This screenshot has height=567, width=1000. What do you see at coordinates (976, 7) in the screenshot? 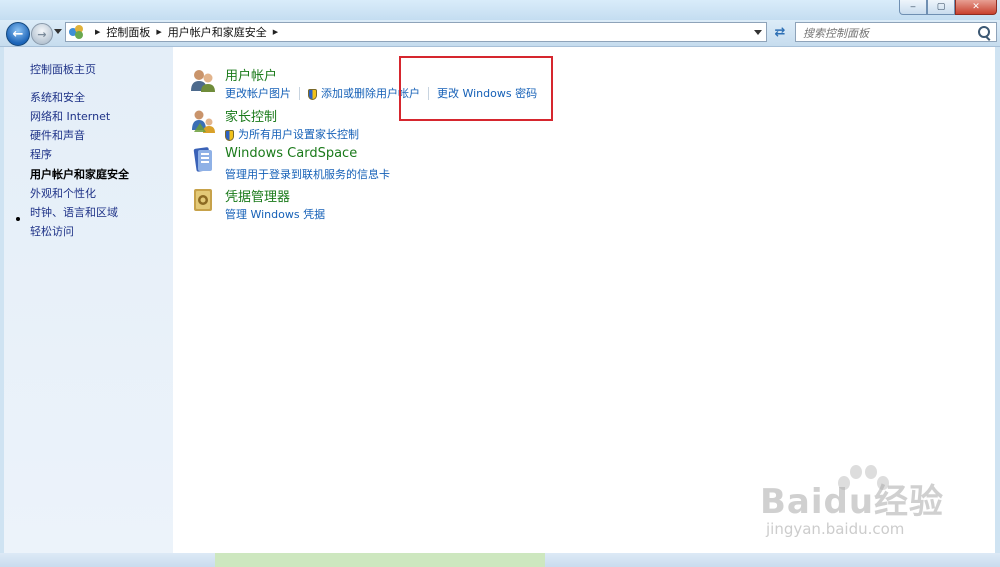
I see `close-button: ✕` at bounding box center [976, 7].